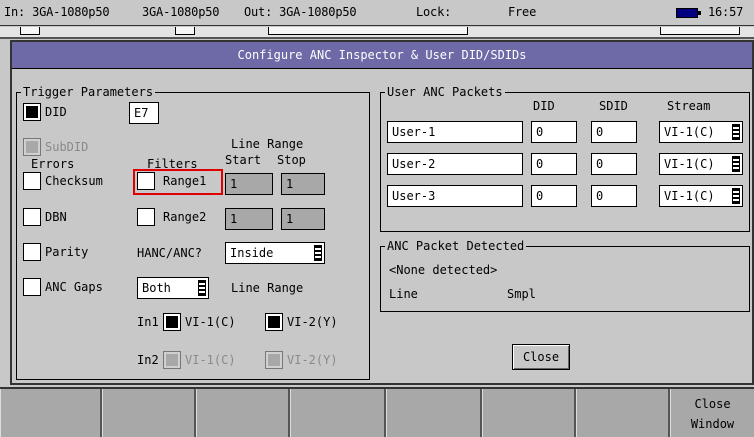 The image size is (754, 437). What do you see at coordinates (53, 164) in the screenshot?
I see `errors-header: Errors` at bounding box center [53, 164].